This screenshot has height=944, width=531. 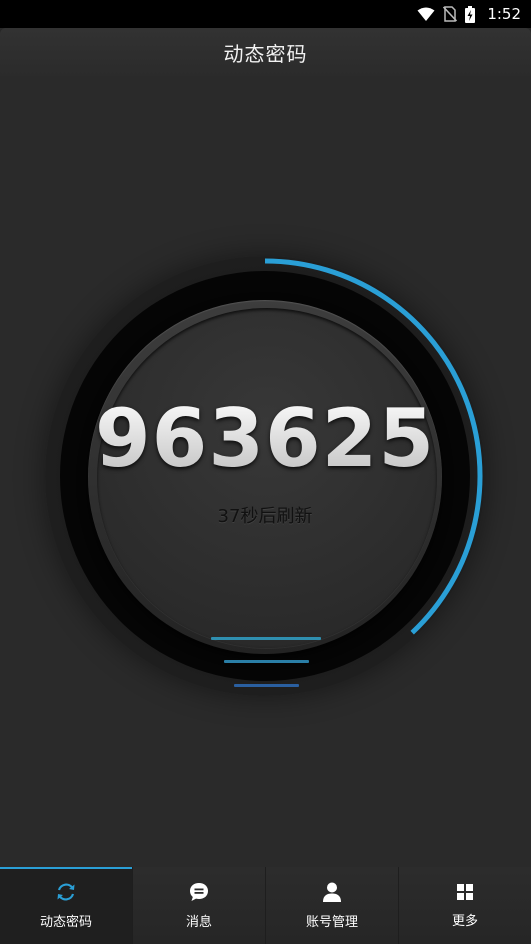 What do you see at coordinates (66, 905) in the screenshot?
I see `nav-item-dynamic-password: 动态密码` at bounding box center [66, 905].